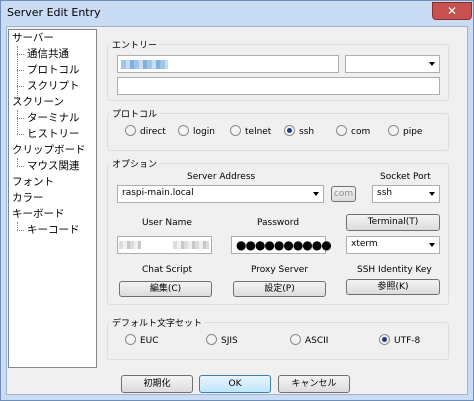  What do you see at coordinates (135, 44) in the screenshot?
I see `entry-group-legend: エントリー` at bounding box center [135, 44].